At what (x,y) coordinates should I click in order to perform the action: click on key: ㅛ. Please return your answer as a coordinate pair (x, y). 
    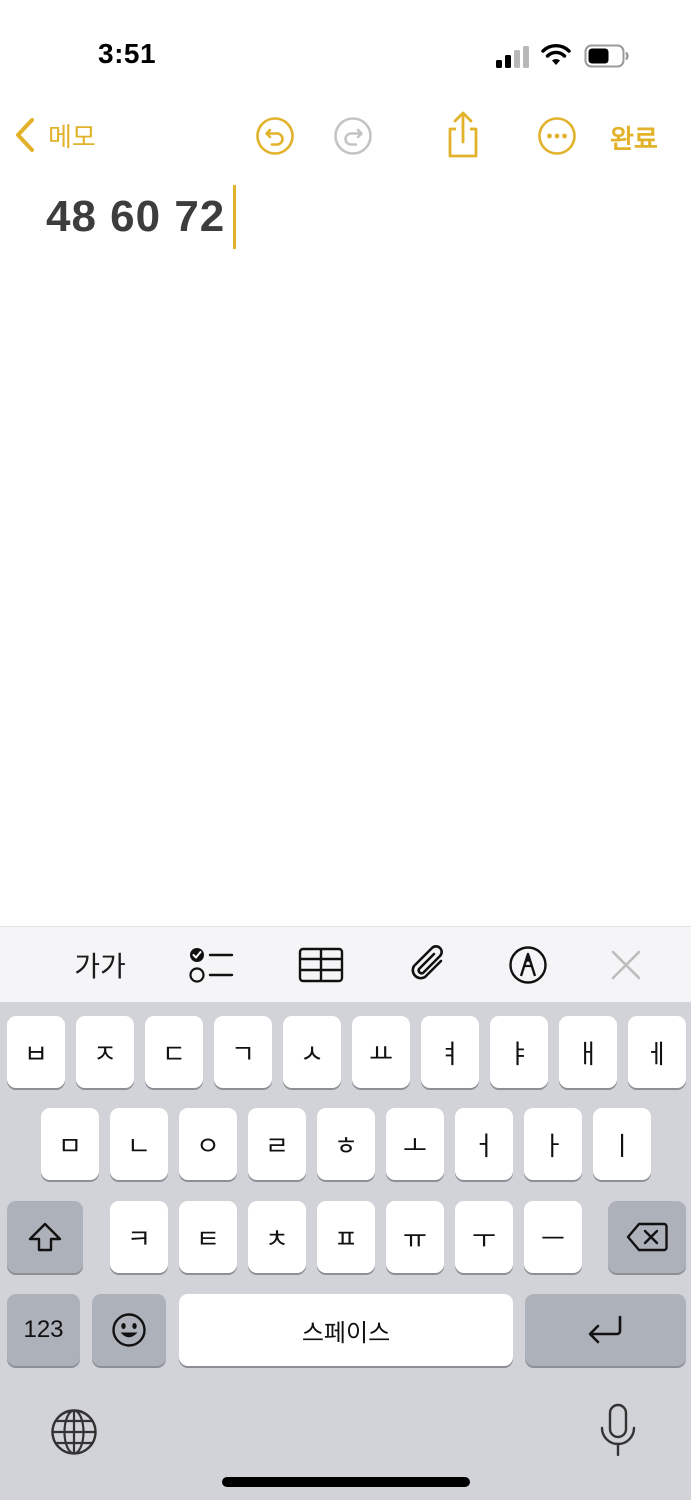
    Looking at the image, I should click on (381, 1052).